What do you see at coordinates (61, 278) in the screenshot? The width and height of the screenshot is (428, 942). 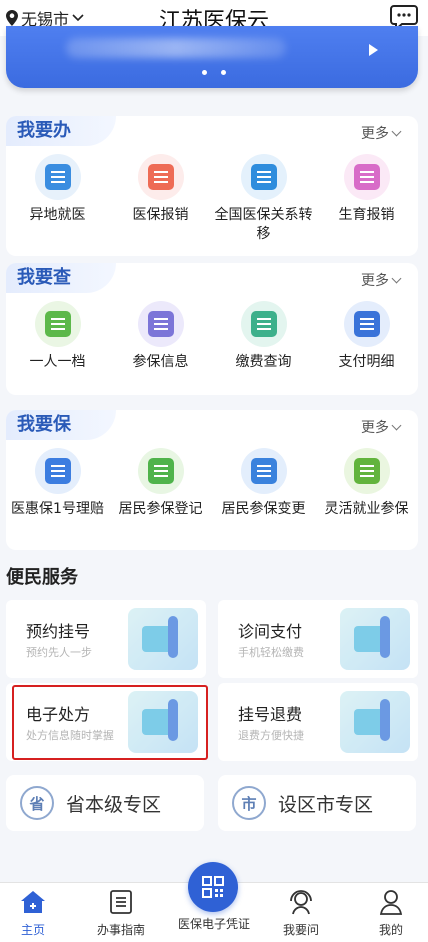 I see `section-title: 我要查` at bounding box center [61, 278].